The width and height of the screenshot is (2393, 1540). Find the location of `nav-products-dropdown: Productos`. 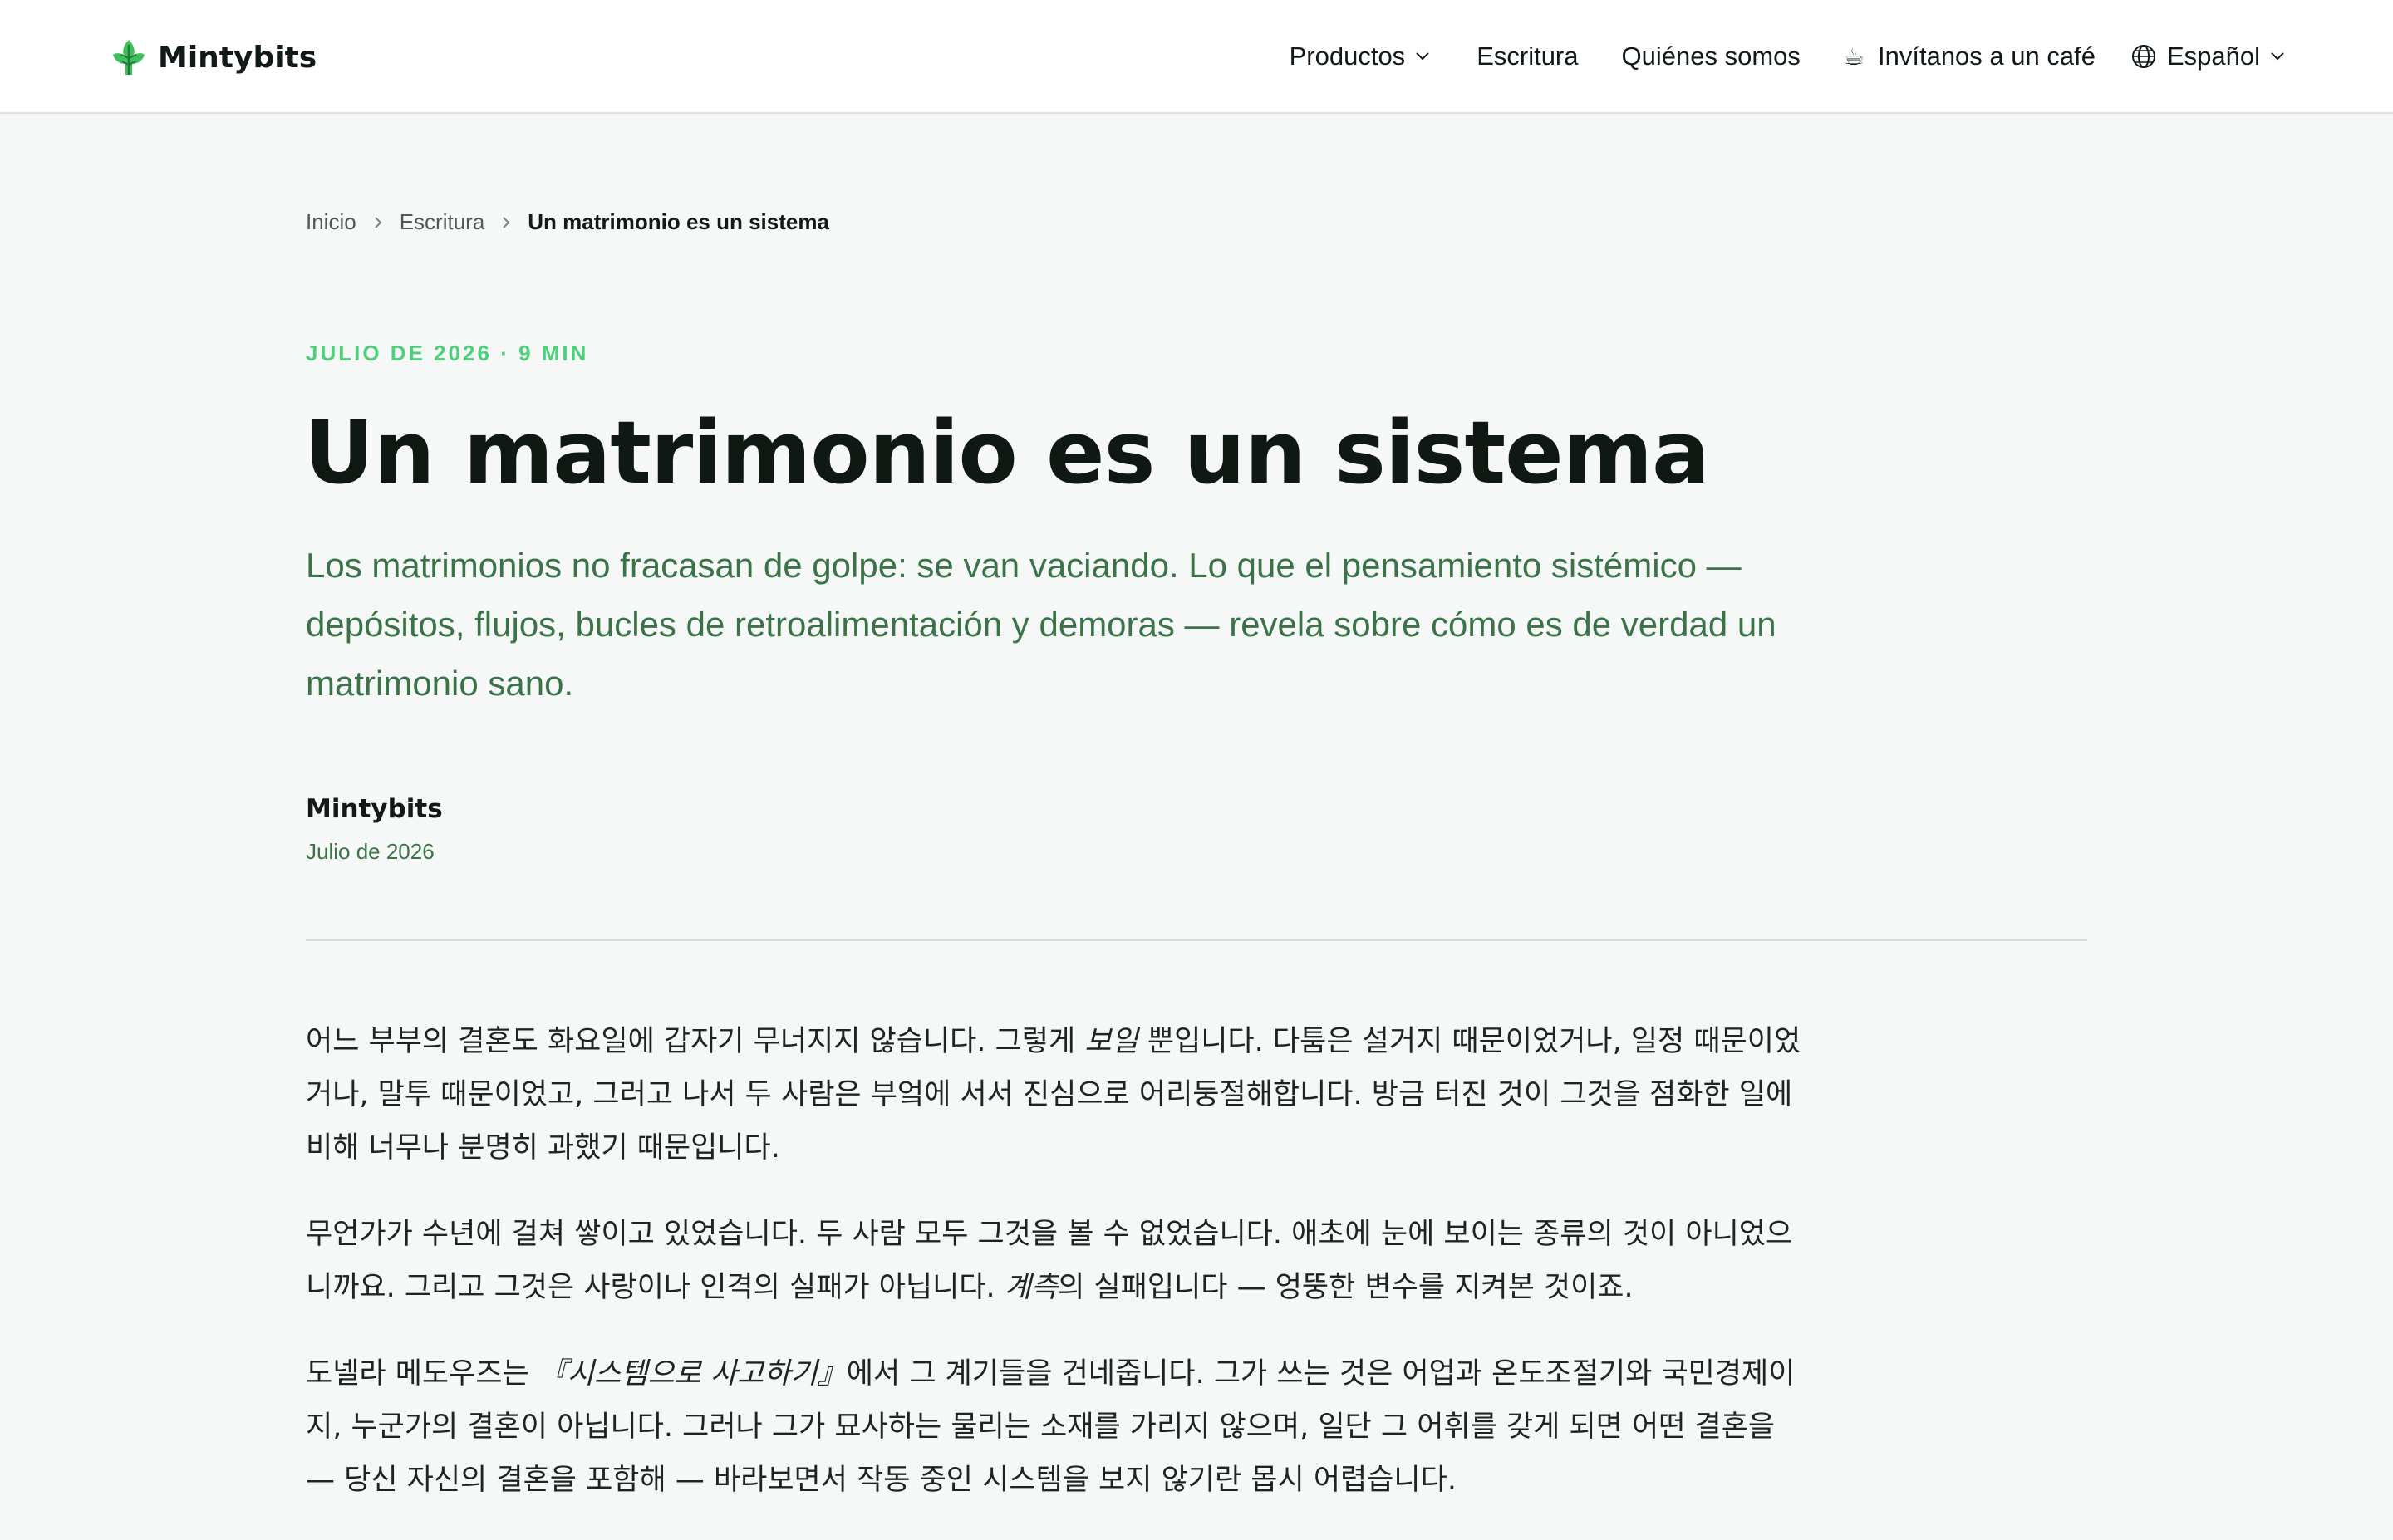

nav-products-dropdown: Productos is located at coordinates (1360, 56).